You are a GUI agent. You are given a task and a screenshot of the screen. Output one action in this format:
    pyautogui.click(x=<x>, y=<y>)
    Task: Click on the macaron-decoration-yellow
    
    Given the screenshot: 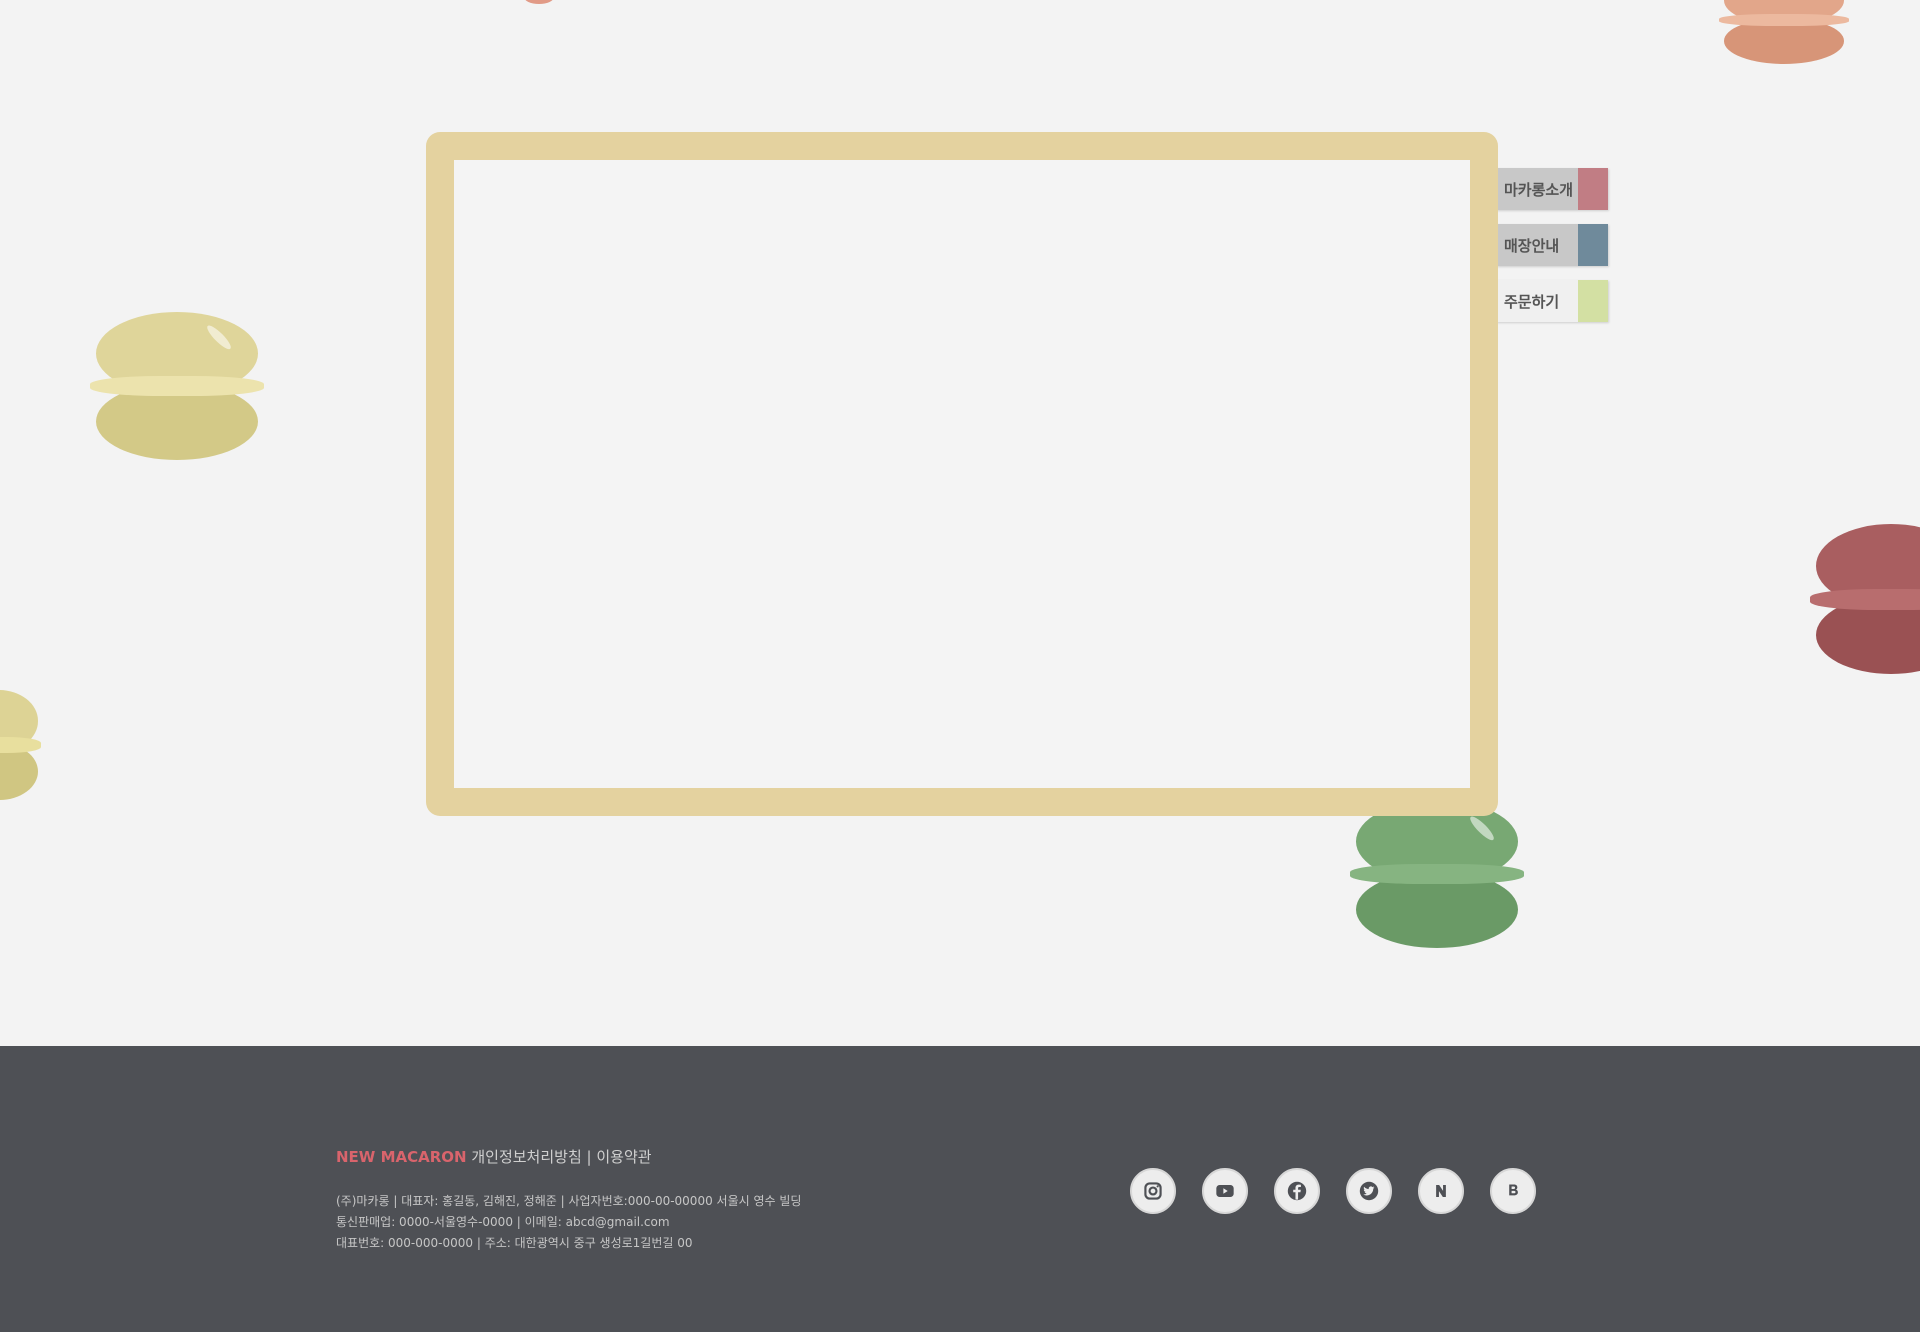 What is the action you would take?
    pyautogui.click(x=177, y=386)
    